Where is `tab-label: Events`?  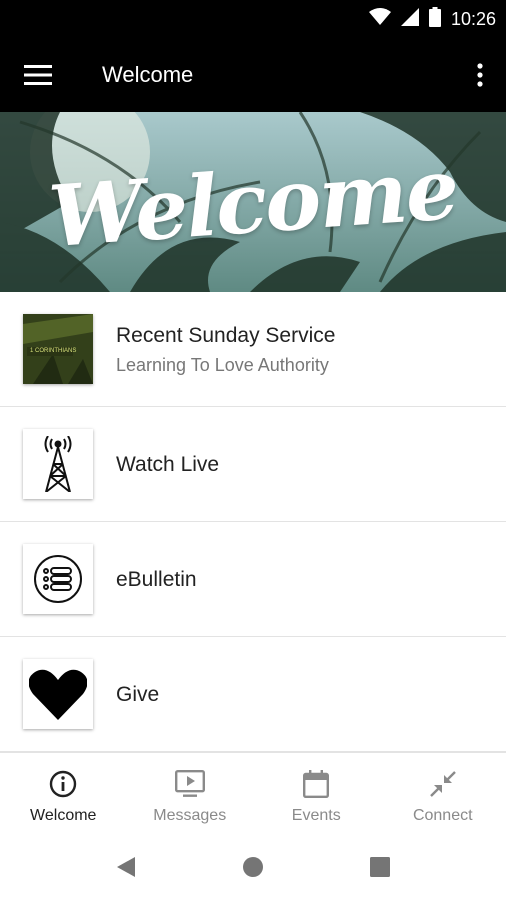
tab-label: Events is located at coordinates (316, 815).